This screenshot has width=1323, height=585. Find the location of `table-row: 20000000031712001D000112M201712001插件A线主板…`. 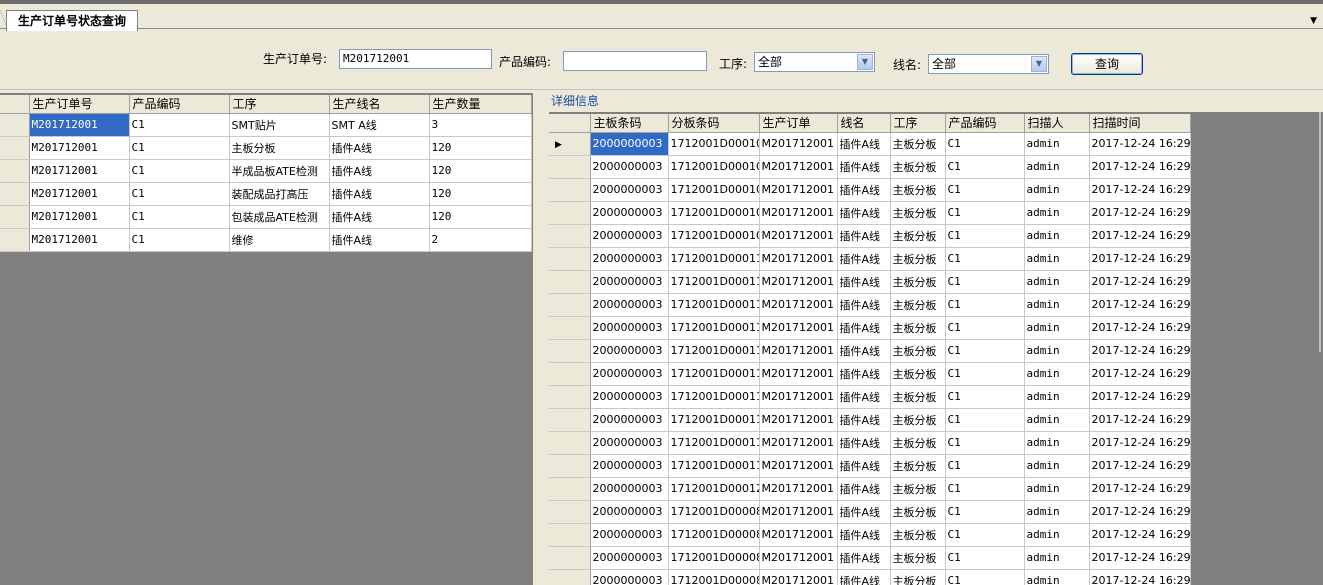

table-row: 20000000031712001D000112M201712001插件A线主板… is located at coordinates (870, 305).